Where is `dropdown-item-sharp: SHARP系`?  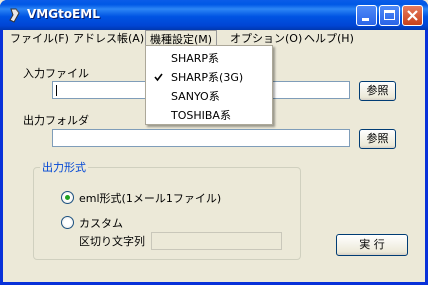 dropdown-item-sharp: SHARP系 is located at coordinates (209, 58).